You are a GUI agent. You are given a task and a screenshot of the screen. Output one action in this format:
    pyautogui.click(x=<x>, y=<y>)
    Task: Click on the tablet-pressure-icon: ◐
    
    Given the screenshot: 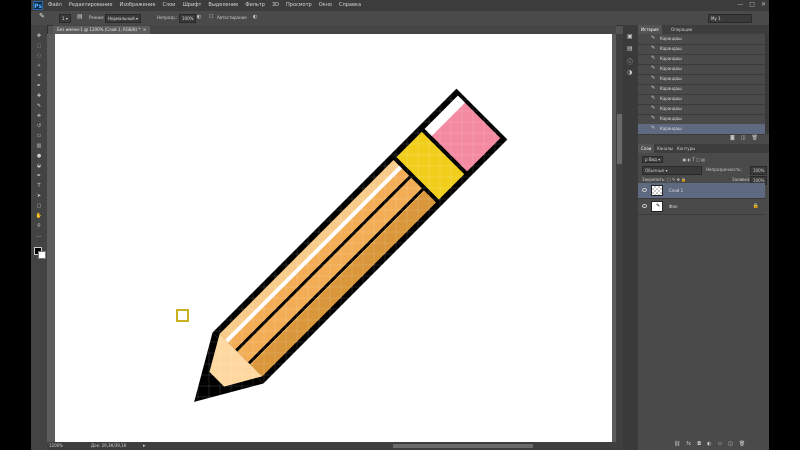 What is the action you would take?
    pyautogui.click(x=199, y=17)
    